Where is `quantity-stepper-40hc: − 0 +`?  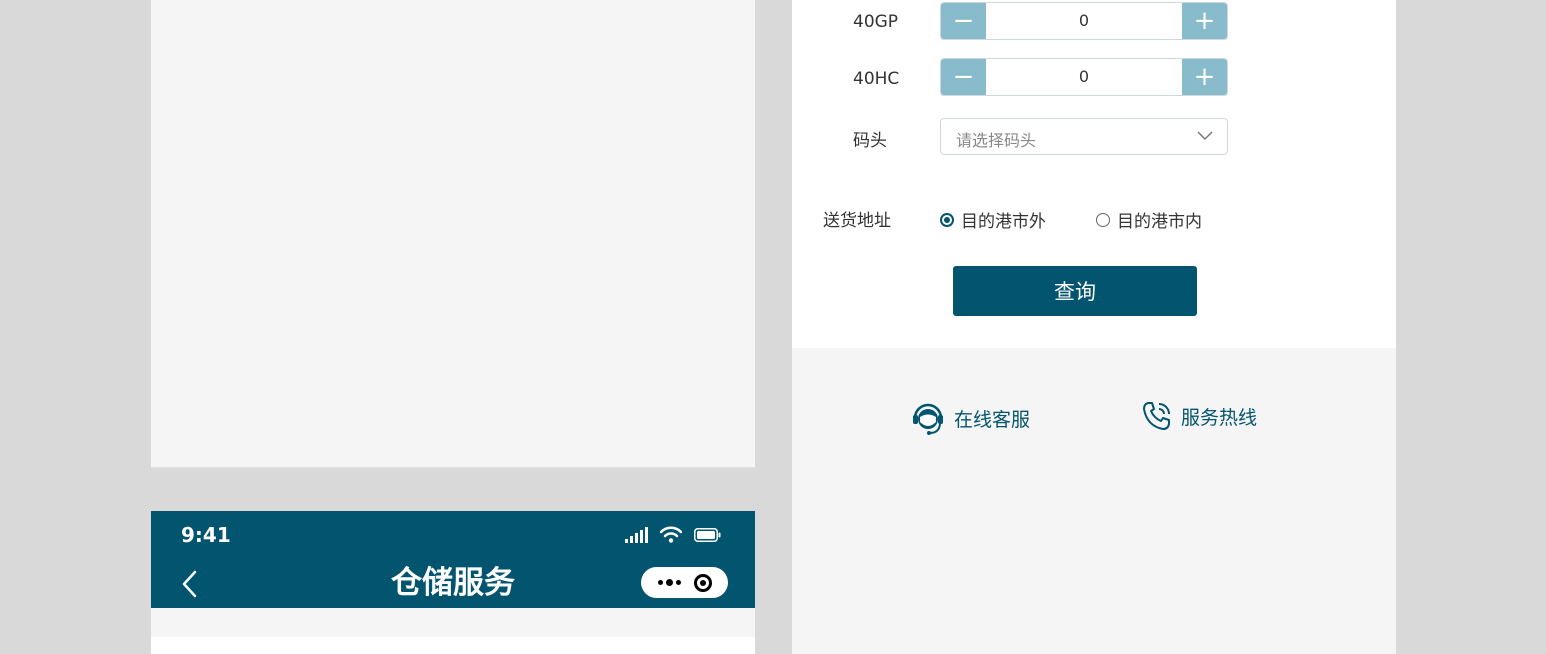
quantity-stepper-40hc: − 0 + is located at coordinates (1084, 77).